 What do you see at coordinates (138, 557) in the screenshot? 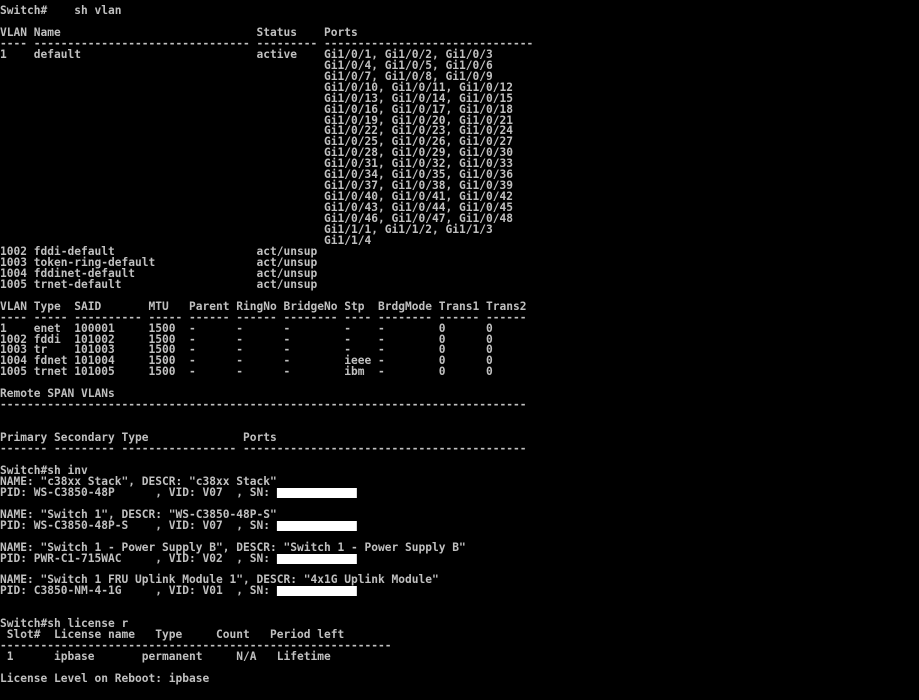
I see `terminal-line-text: PID: PWR-C1-715WAC , VID: V02 , SN:` at bounding box center [138, 557].